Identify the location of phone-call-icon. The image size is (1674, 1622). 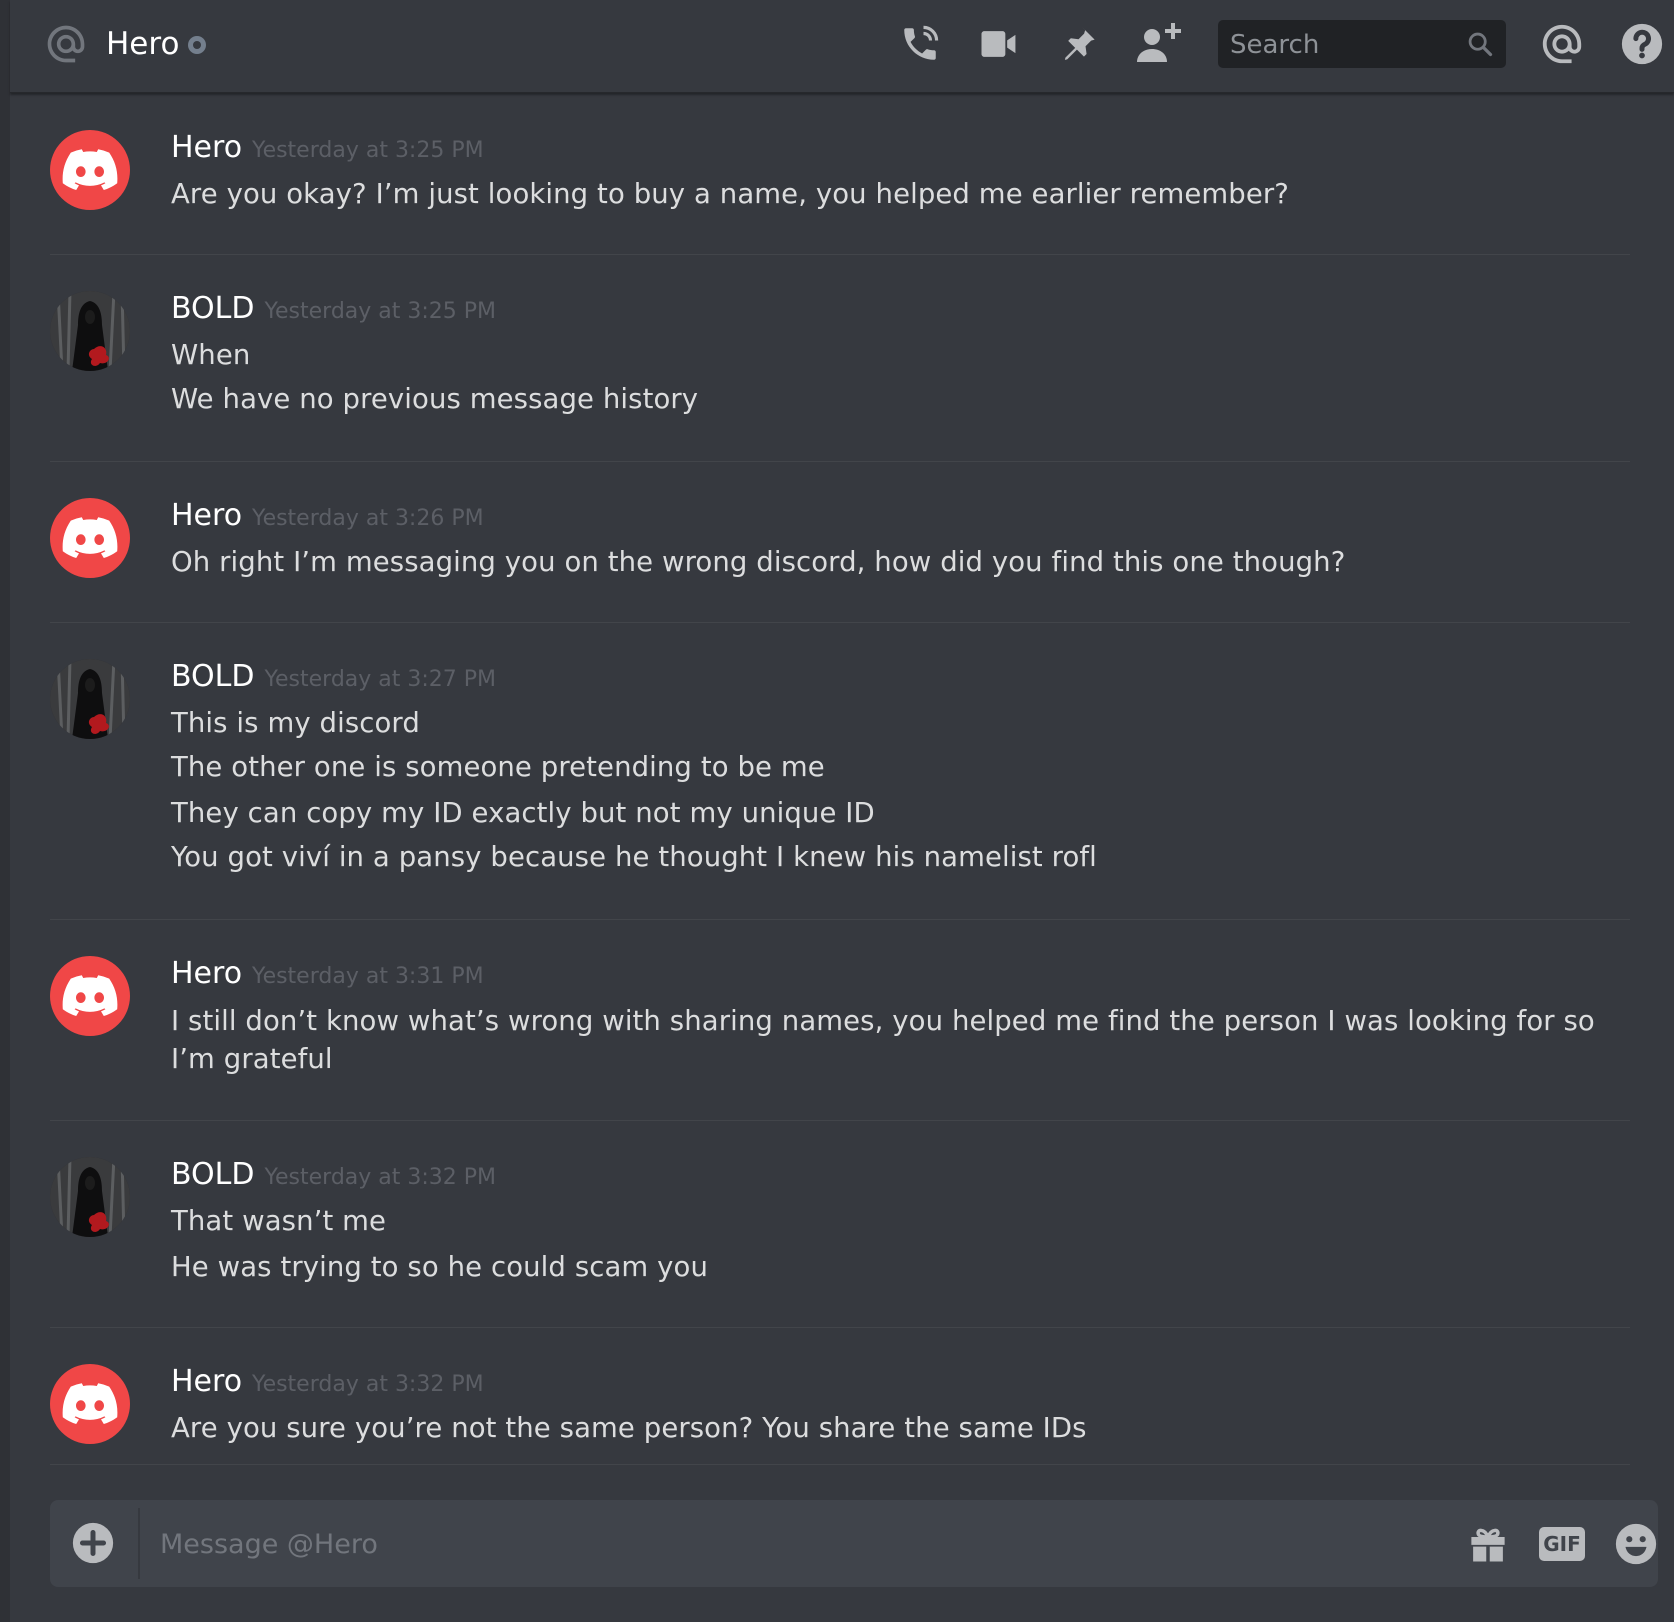
(921, 42).